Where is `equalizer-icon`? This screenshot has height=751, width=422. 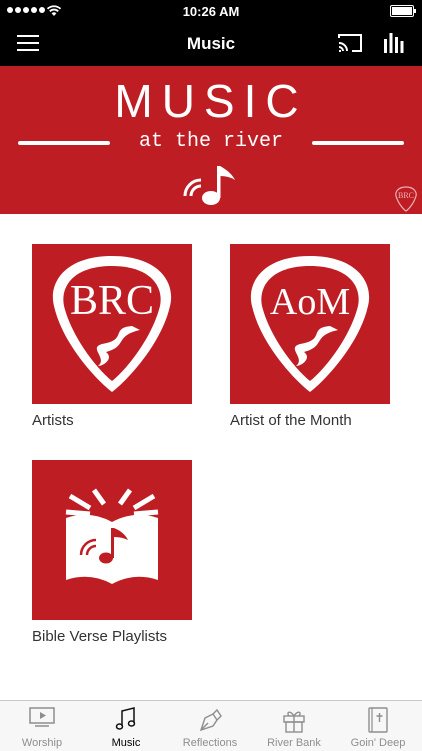
equalizer-icon is located at coordinates (394, 43).